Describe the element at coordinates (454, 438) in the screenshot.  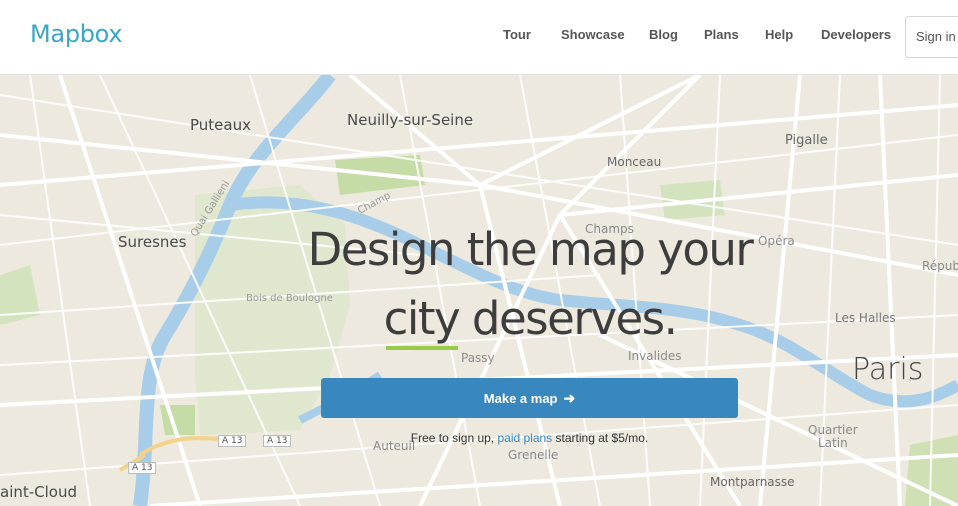
I see `signup-prefix: Free to sign up,` at that location.